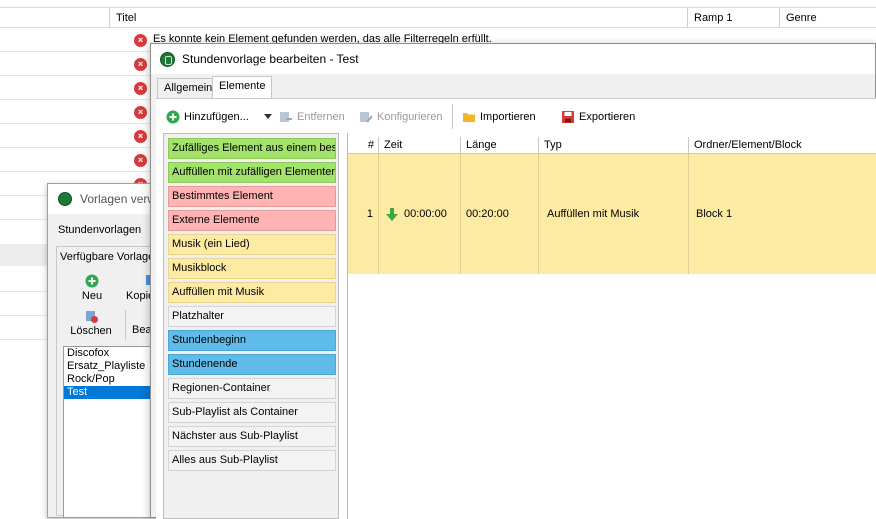  I want to click on cell-type: Auffüllen mit Musik, so click(614, 214).